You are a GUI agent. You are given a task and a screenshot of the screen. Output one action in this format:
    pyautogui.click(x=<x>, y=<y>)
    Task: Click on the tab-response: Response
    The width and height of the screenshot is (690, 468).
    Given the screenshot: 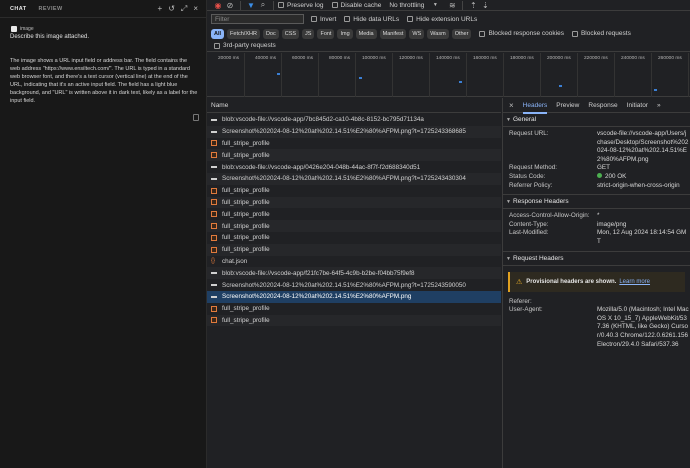 What is the action you would take?
    pyautogui.click(x=602, y=105)
    